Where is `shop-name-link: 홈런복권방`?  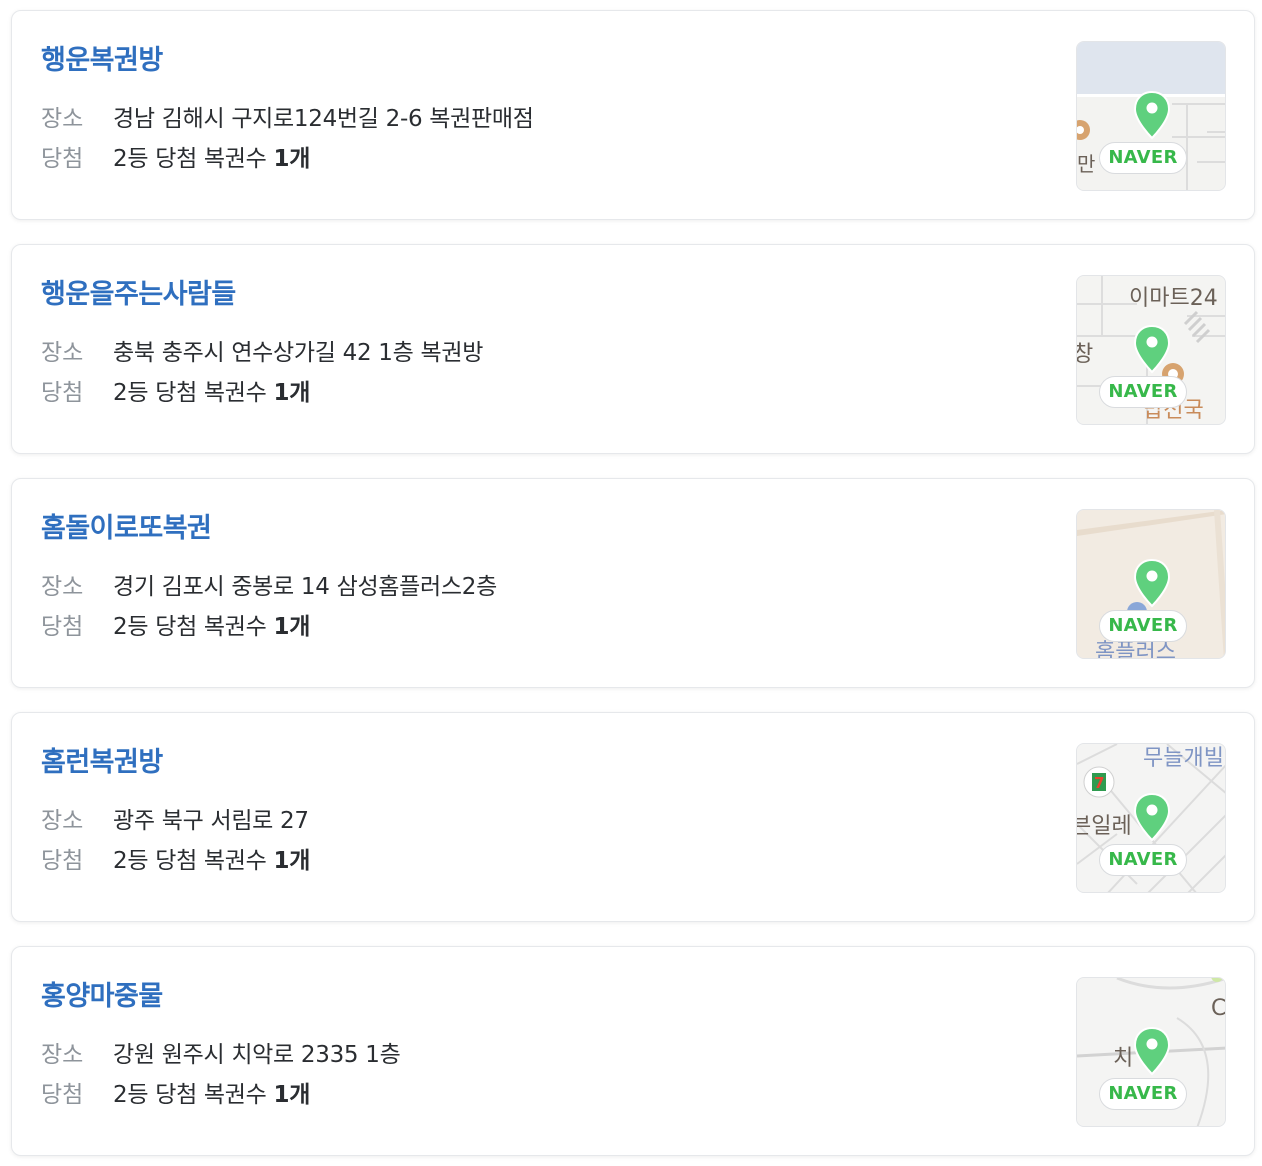 shop-name-link: 홈런복권방 is located at coordinates (102, 759).